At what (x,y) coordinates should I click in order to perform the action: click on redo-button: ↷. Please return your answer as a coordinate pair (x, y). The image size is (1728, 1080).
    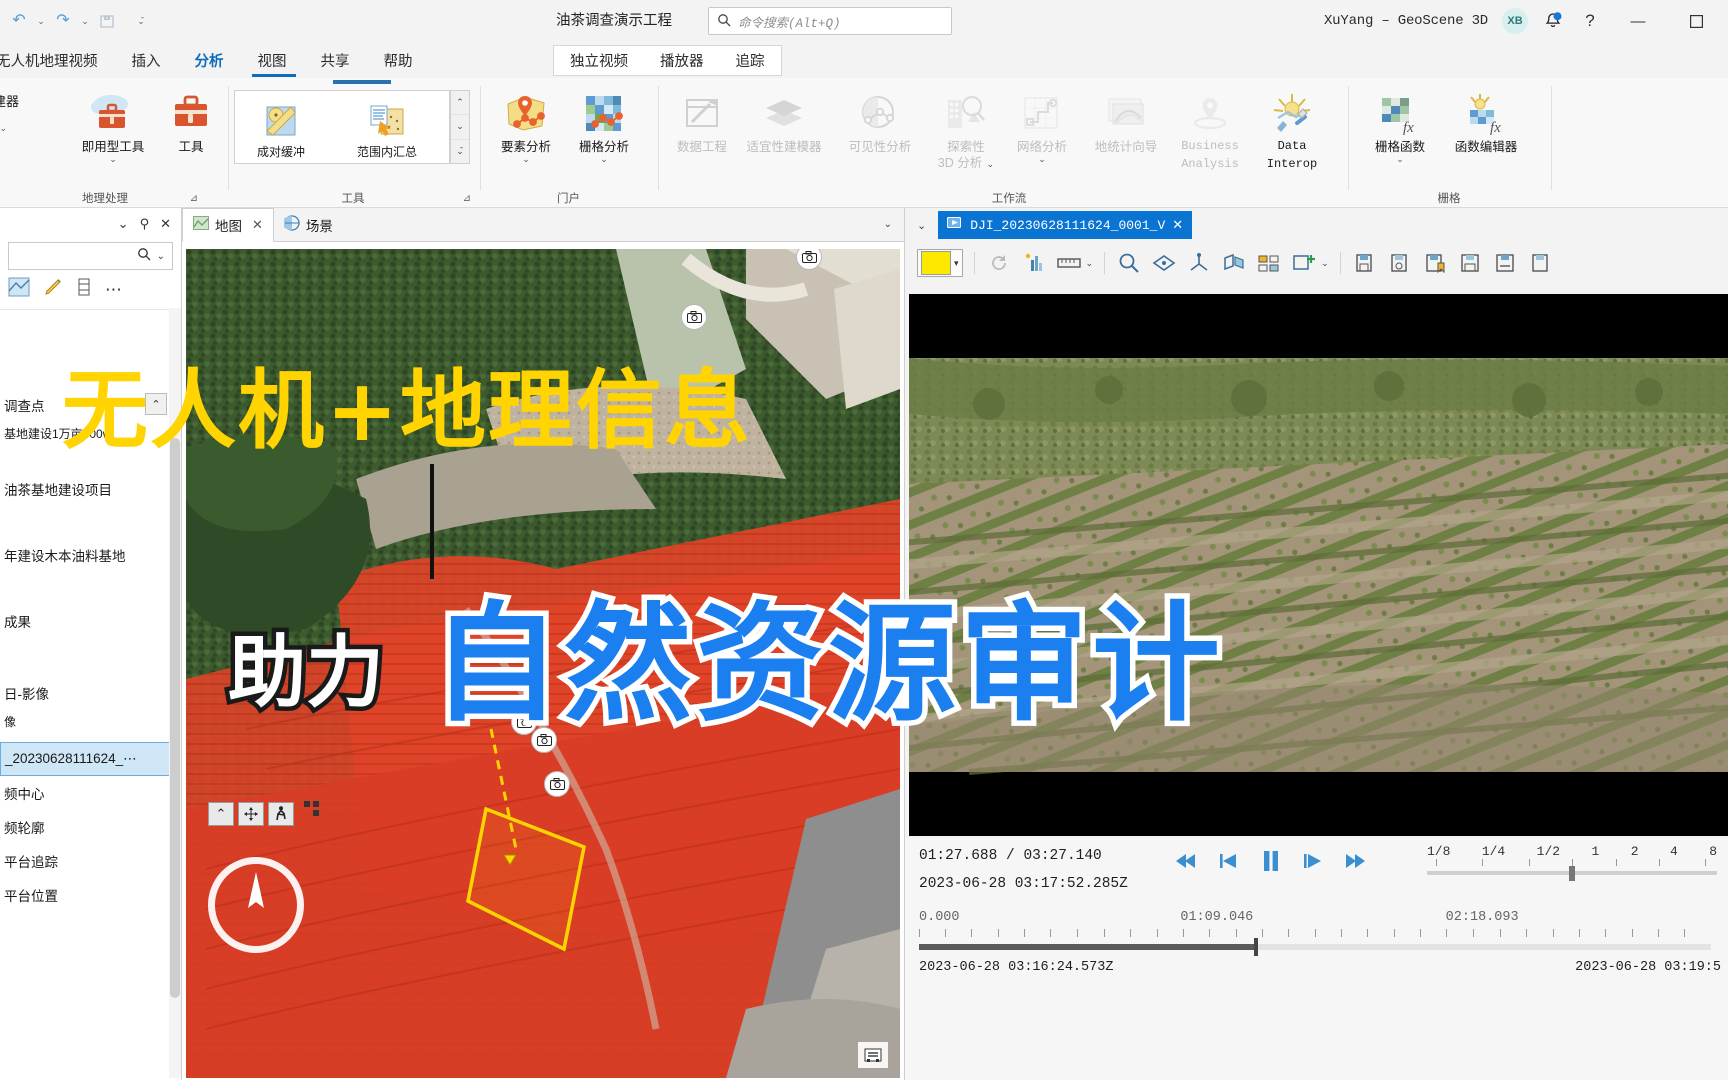
    Looking at the image, I should click on (63, 21).